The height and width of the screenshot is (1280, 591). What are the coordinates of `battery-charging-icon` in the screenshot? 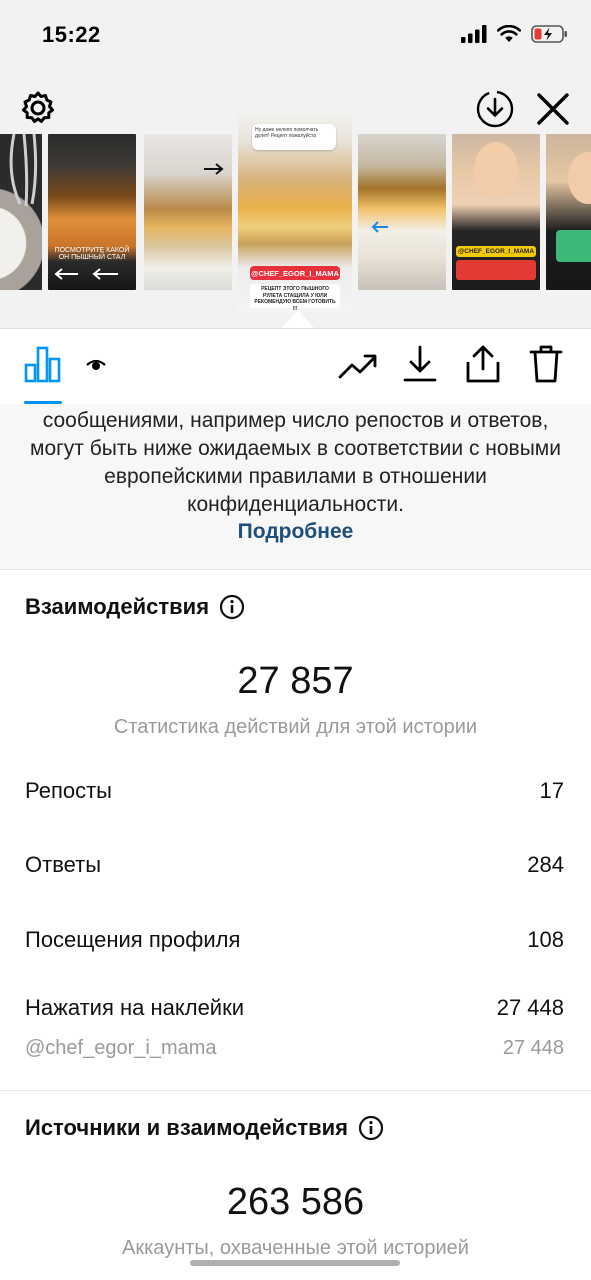 It's located at (549, 34).